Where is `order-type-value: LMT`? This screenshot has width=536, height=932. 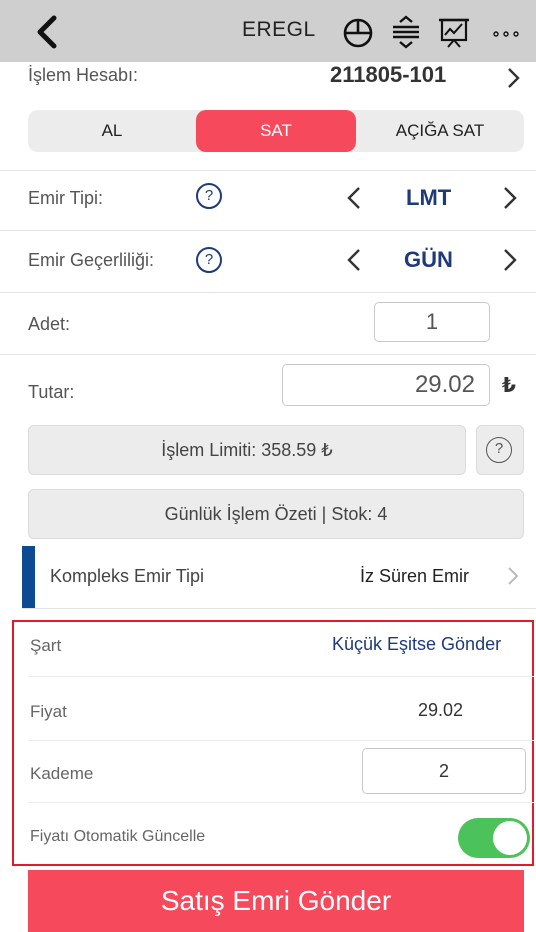
order-type-value: LMT is located at coordinates (429, 197).